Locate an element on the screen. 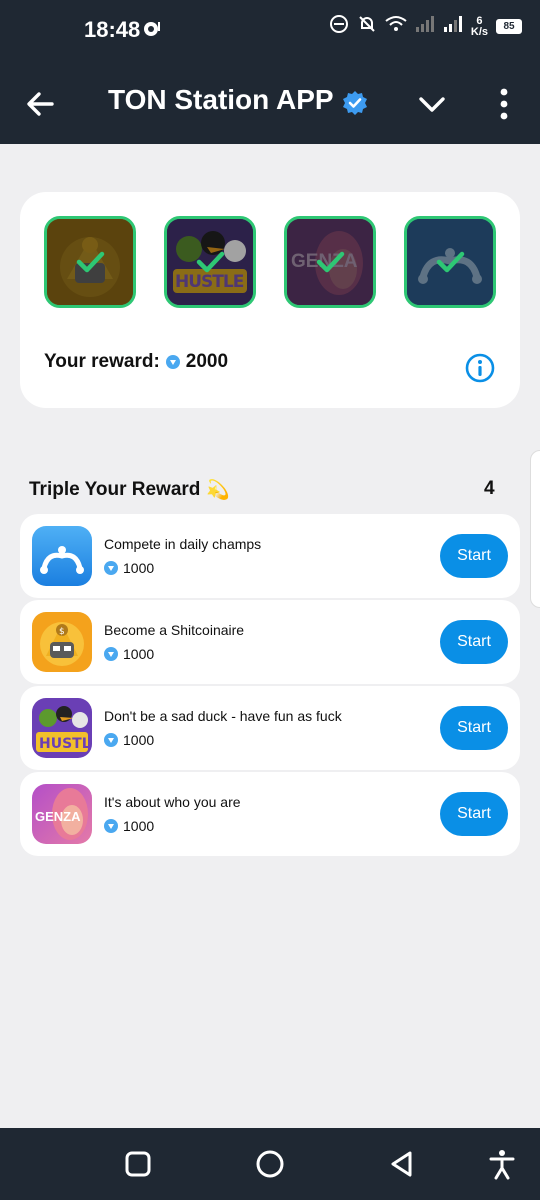 This screenshot has width=540, height=1200. reward-amount: 2000 is located at coordinates (207, 361).